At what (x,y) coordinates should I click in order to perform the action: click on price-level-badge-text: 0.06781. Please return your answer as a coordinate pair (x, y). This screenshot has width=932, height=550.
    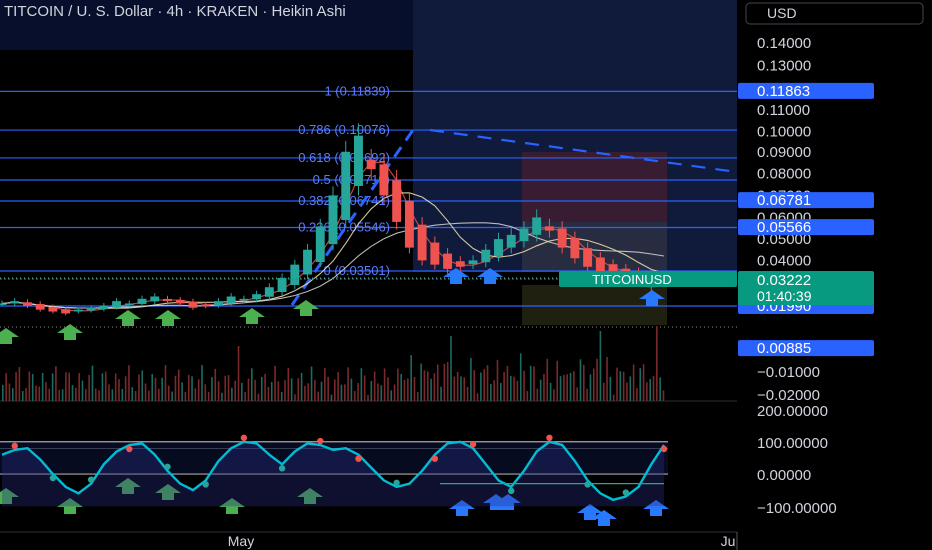
    Looking at the image, I should click on (784, 200).